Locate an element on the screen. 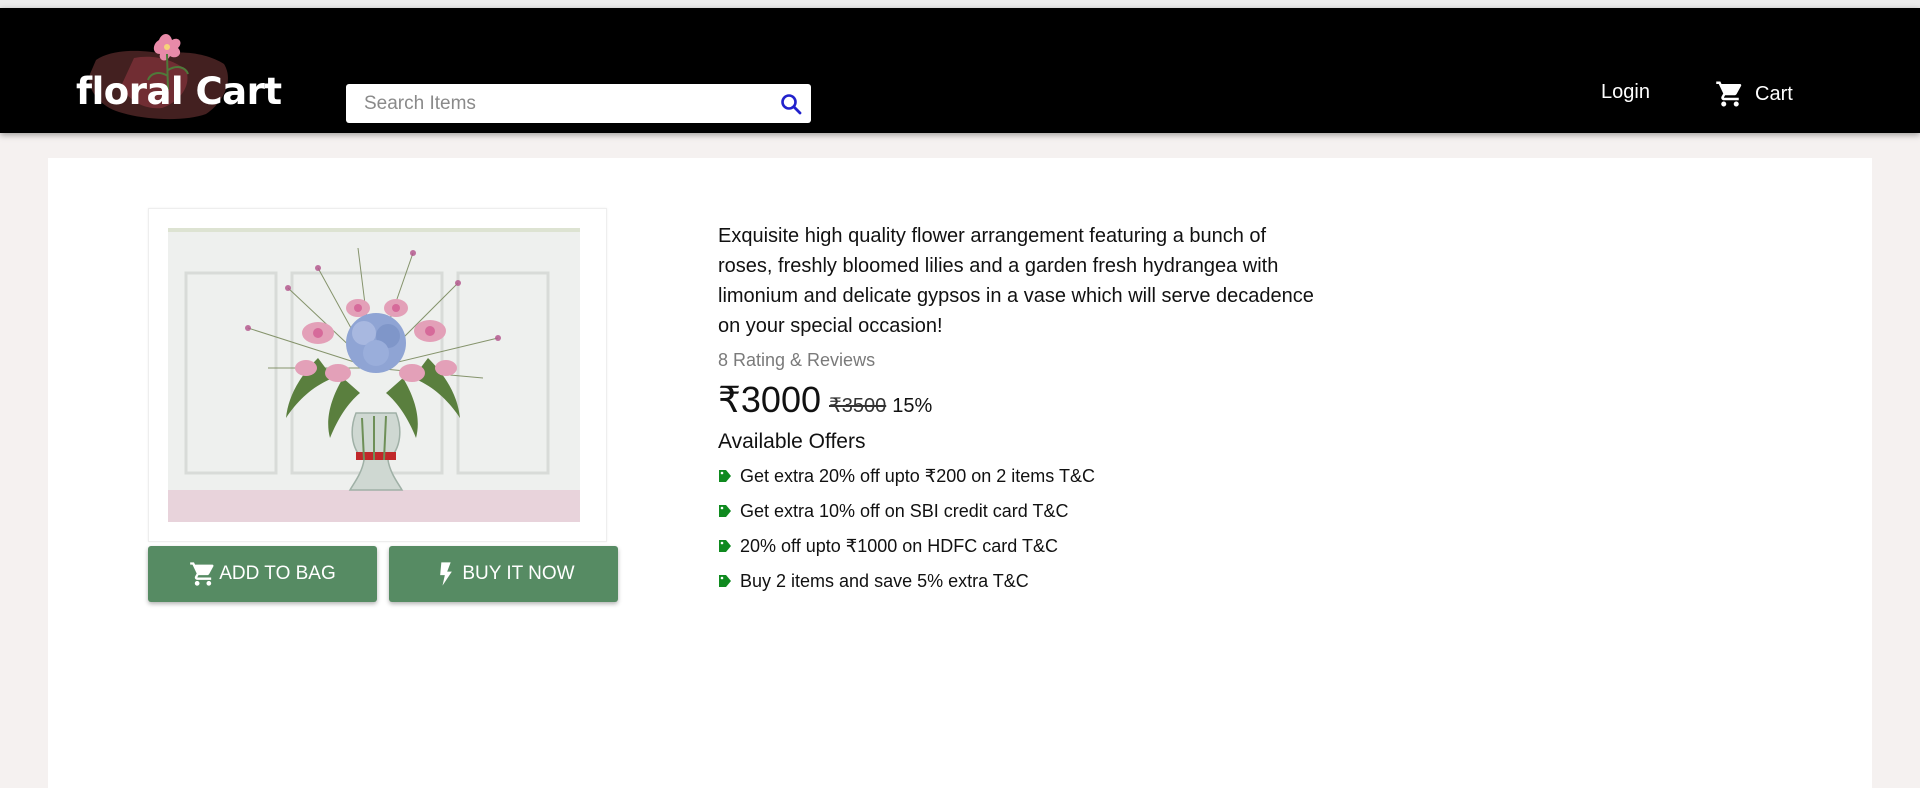 Image resolution: width=1920 pixels, height=788 pixels. discount-percent: 15% is located at coordinates (912, 406).